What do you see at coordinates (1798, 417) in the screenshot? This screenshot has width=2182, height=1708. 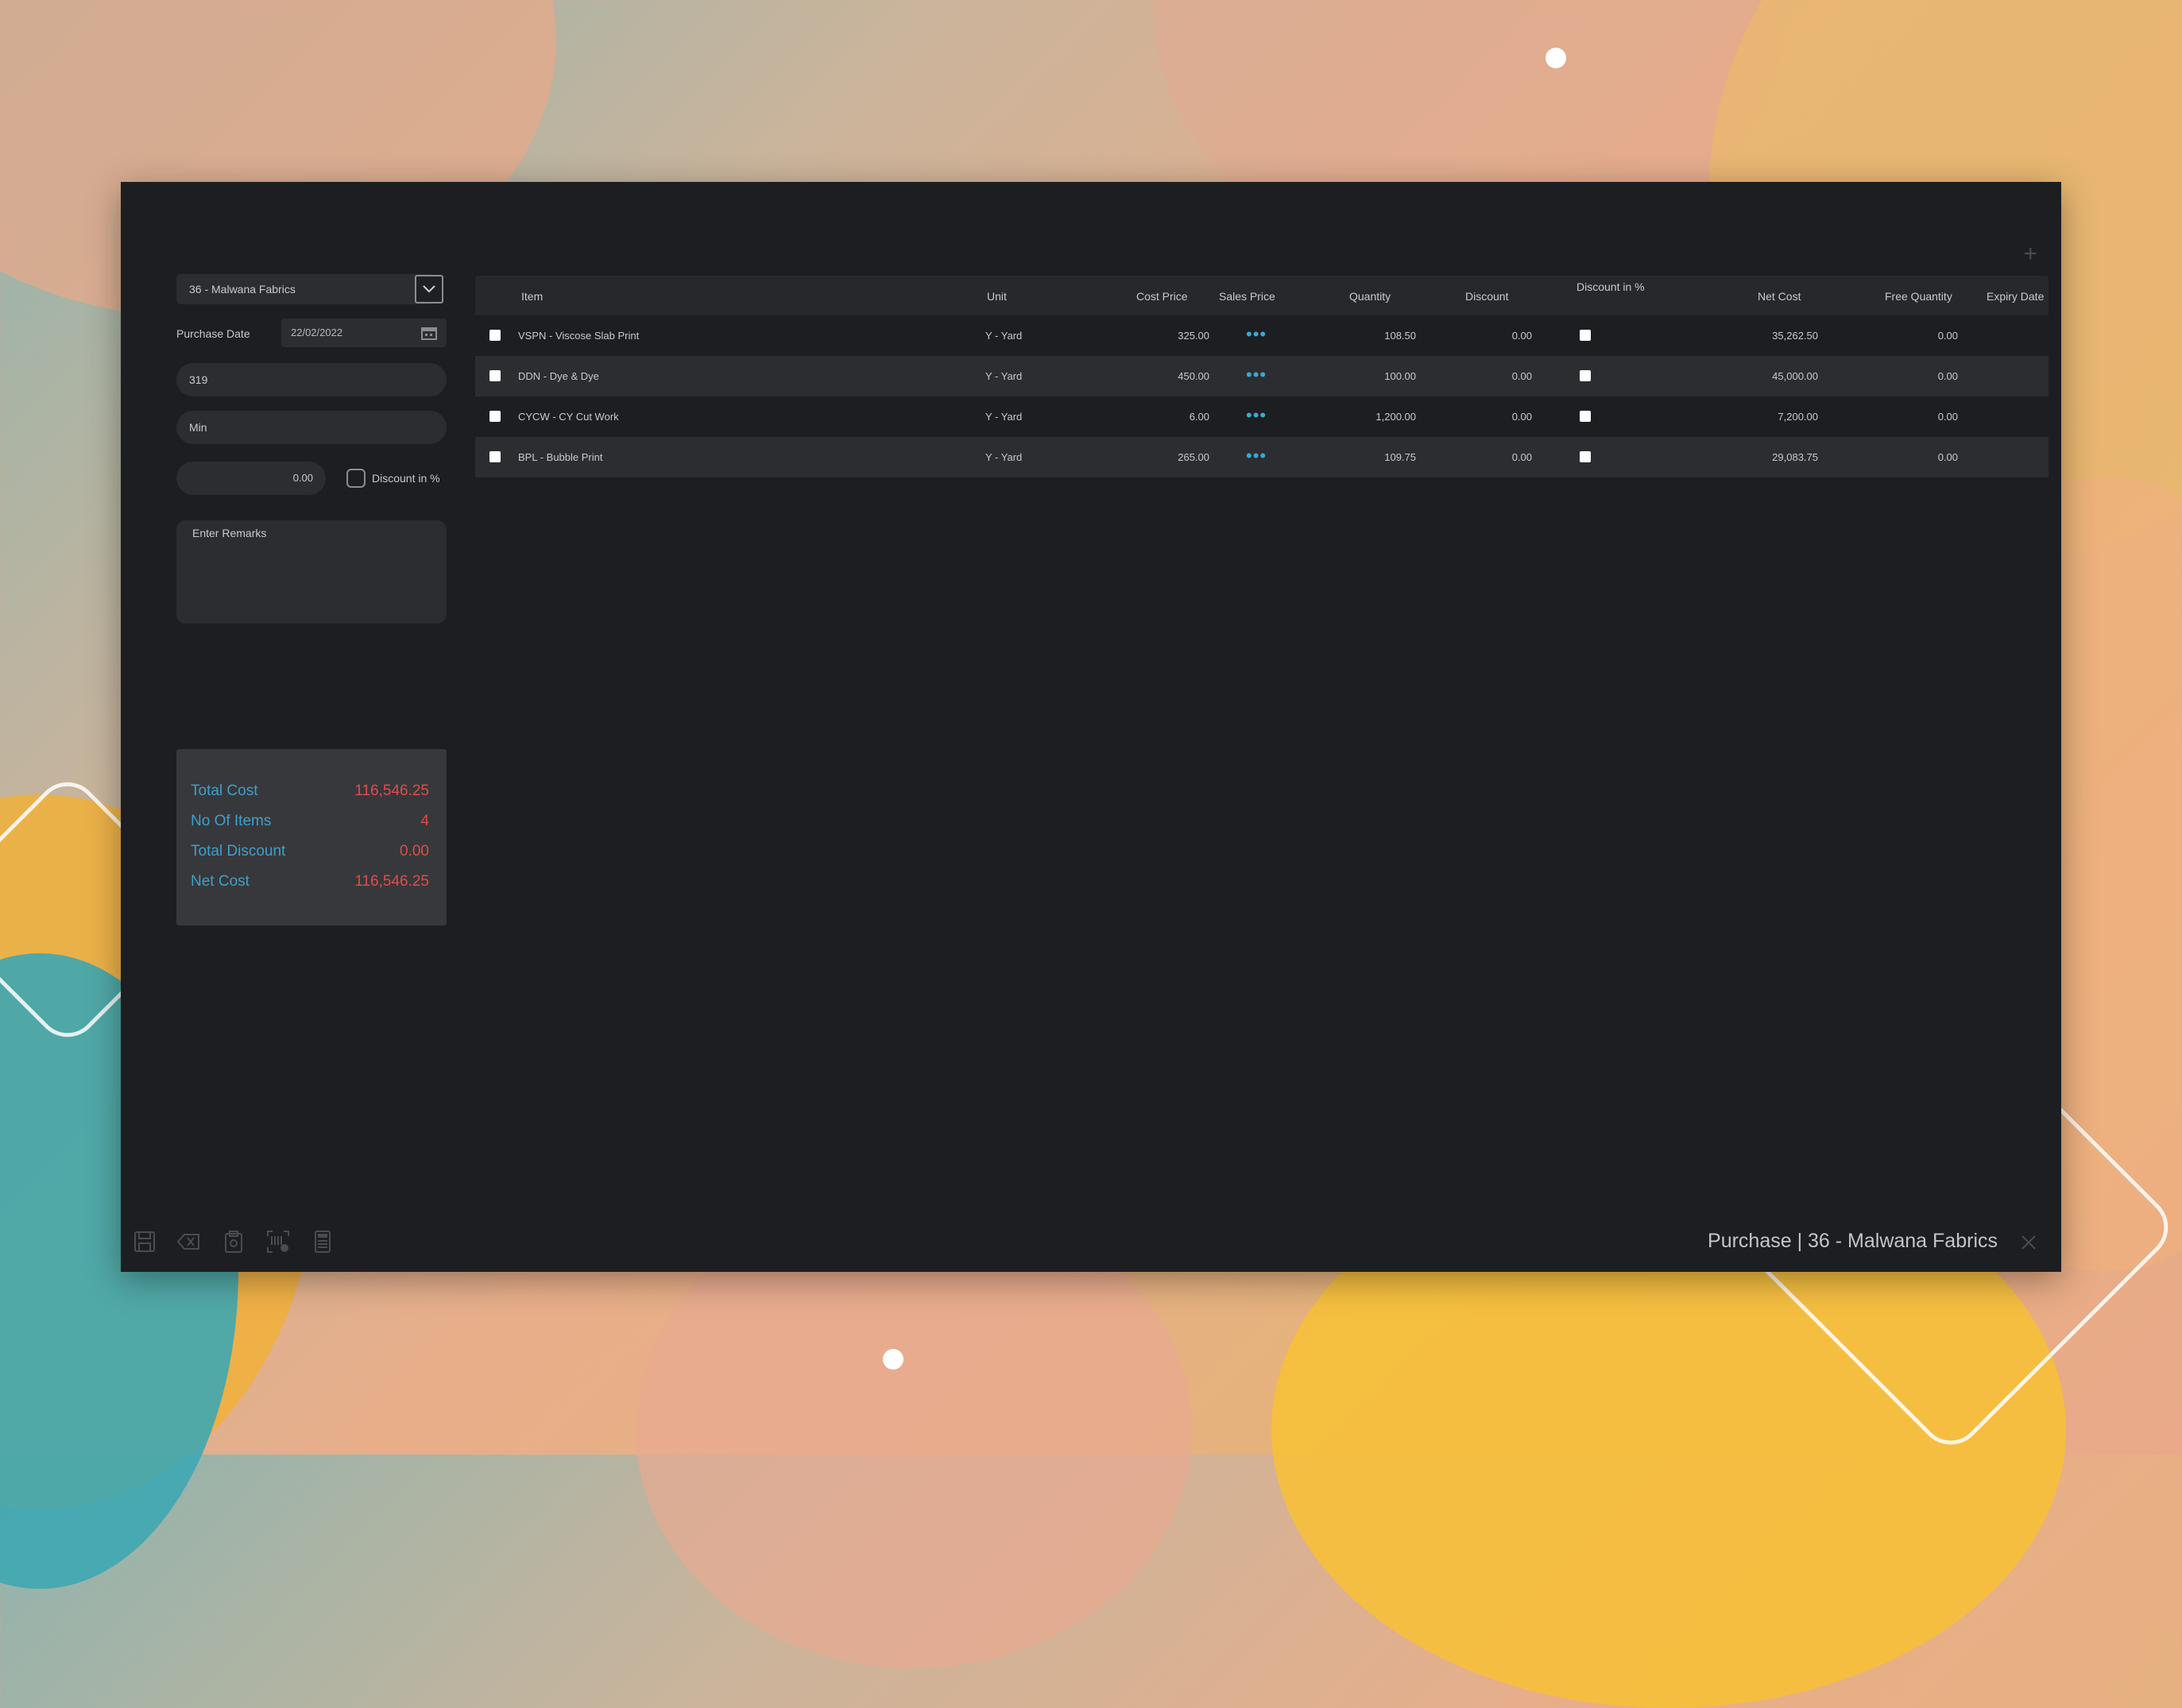 I see `row-net-cost: 7,200.00` at bounding box center [1798, 417].